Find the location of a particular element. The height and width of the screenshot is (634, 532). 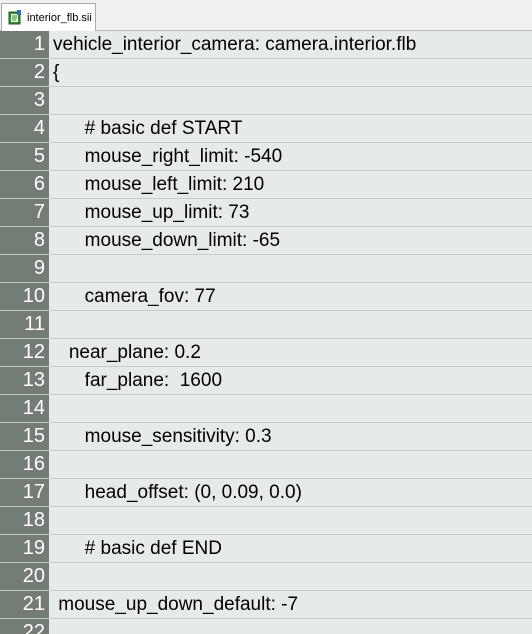

line-number: 9 is located at coordinates (39, 268).